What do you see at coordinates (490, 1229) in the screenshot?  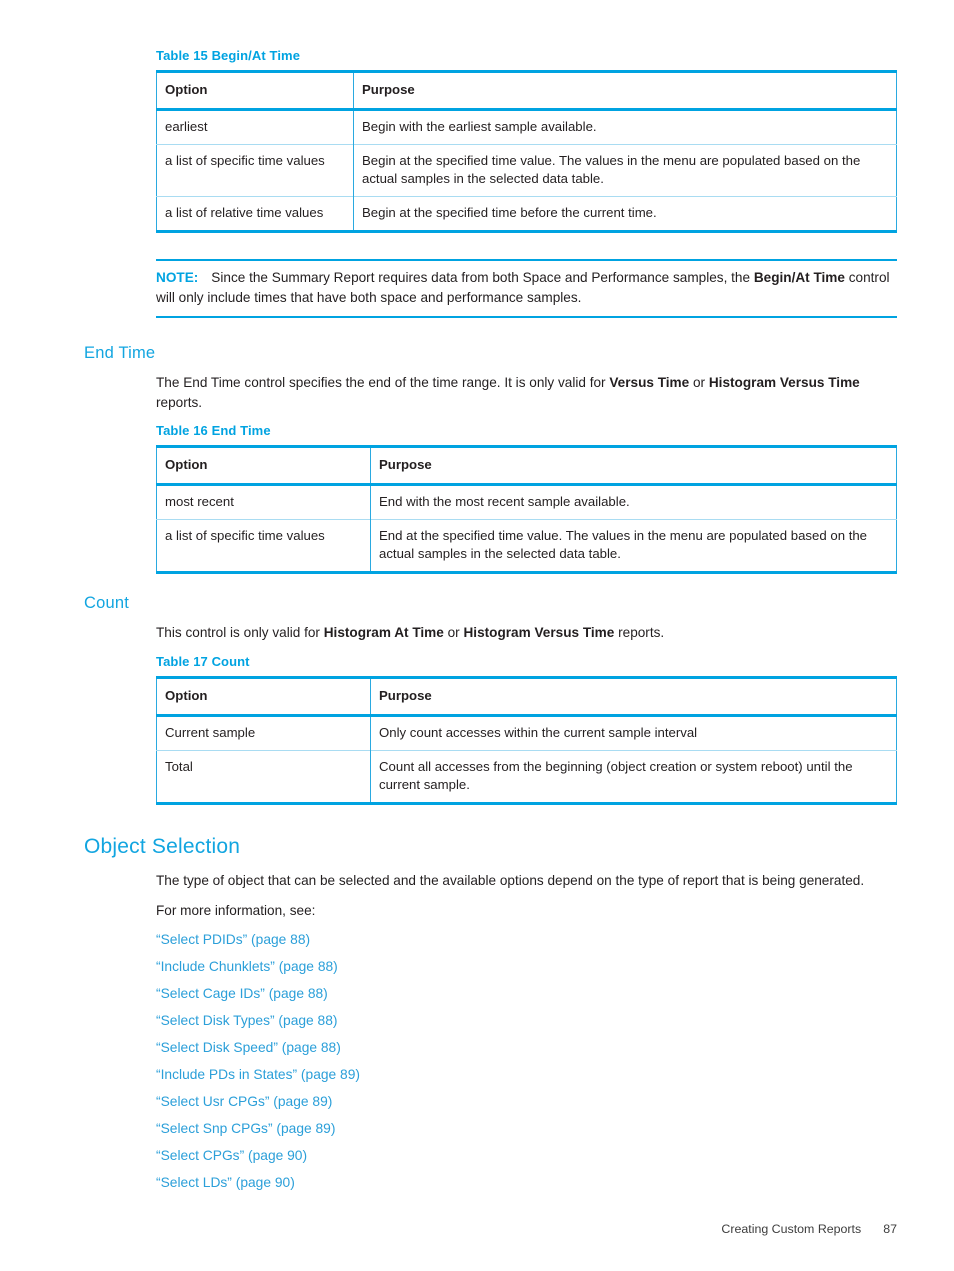 I see `page-footer: Creating Custom Reports 87` at bounding box center [490, 1229].